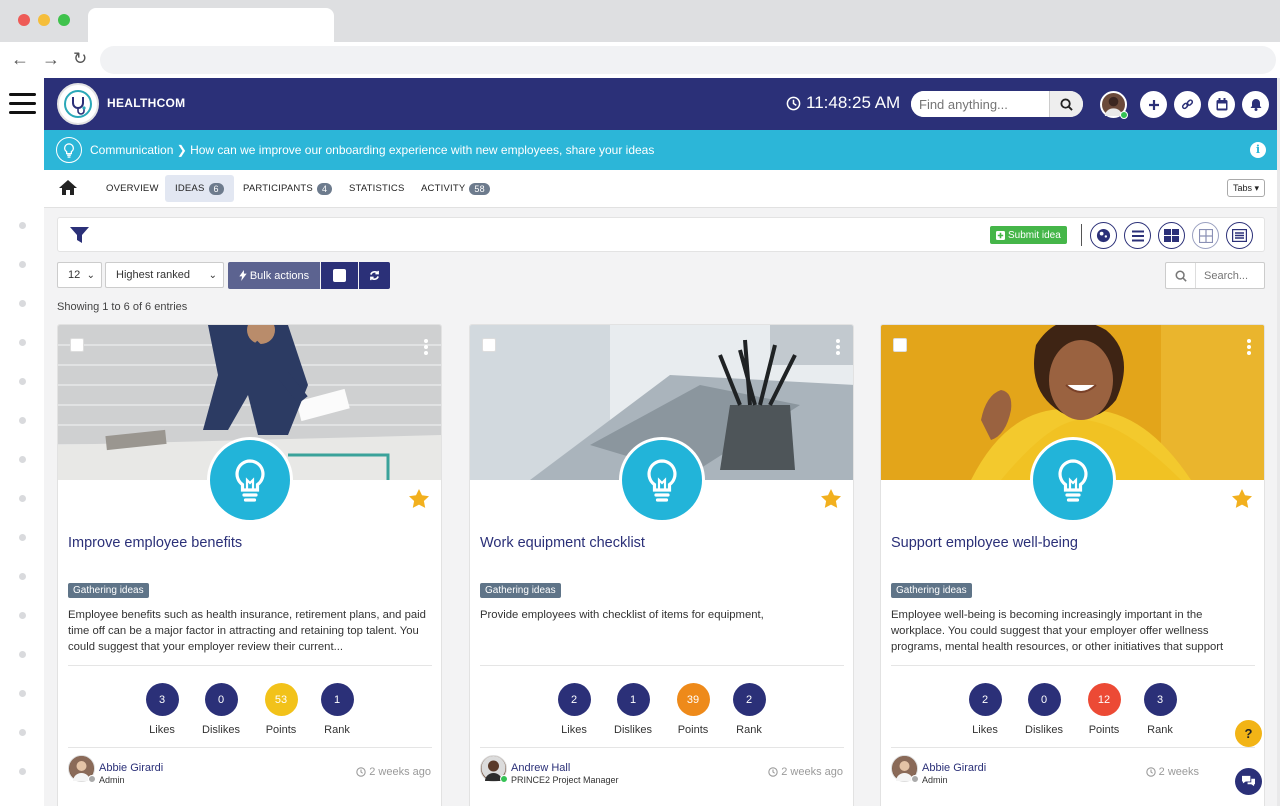 This screenshot has width=1280, height=806. What do you see at coordinates (211, 25) in the screenshot?
I see `browser-tab` at bounding box center [211, 25].